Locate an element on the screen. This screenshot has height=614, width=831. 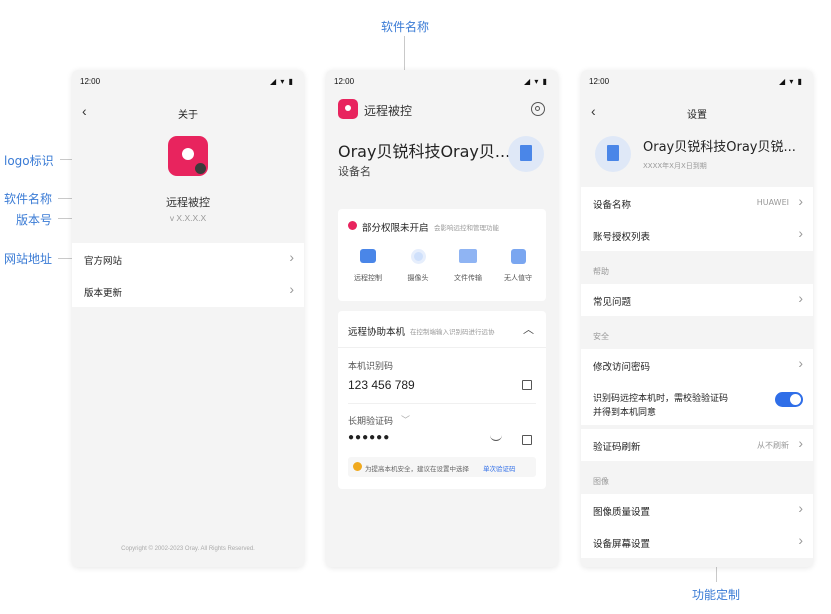
edit-icon is located at coordinates (527, 440).